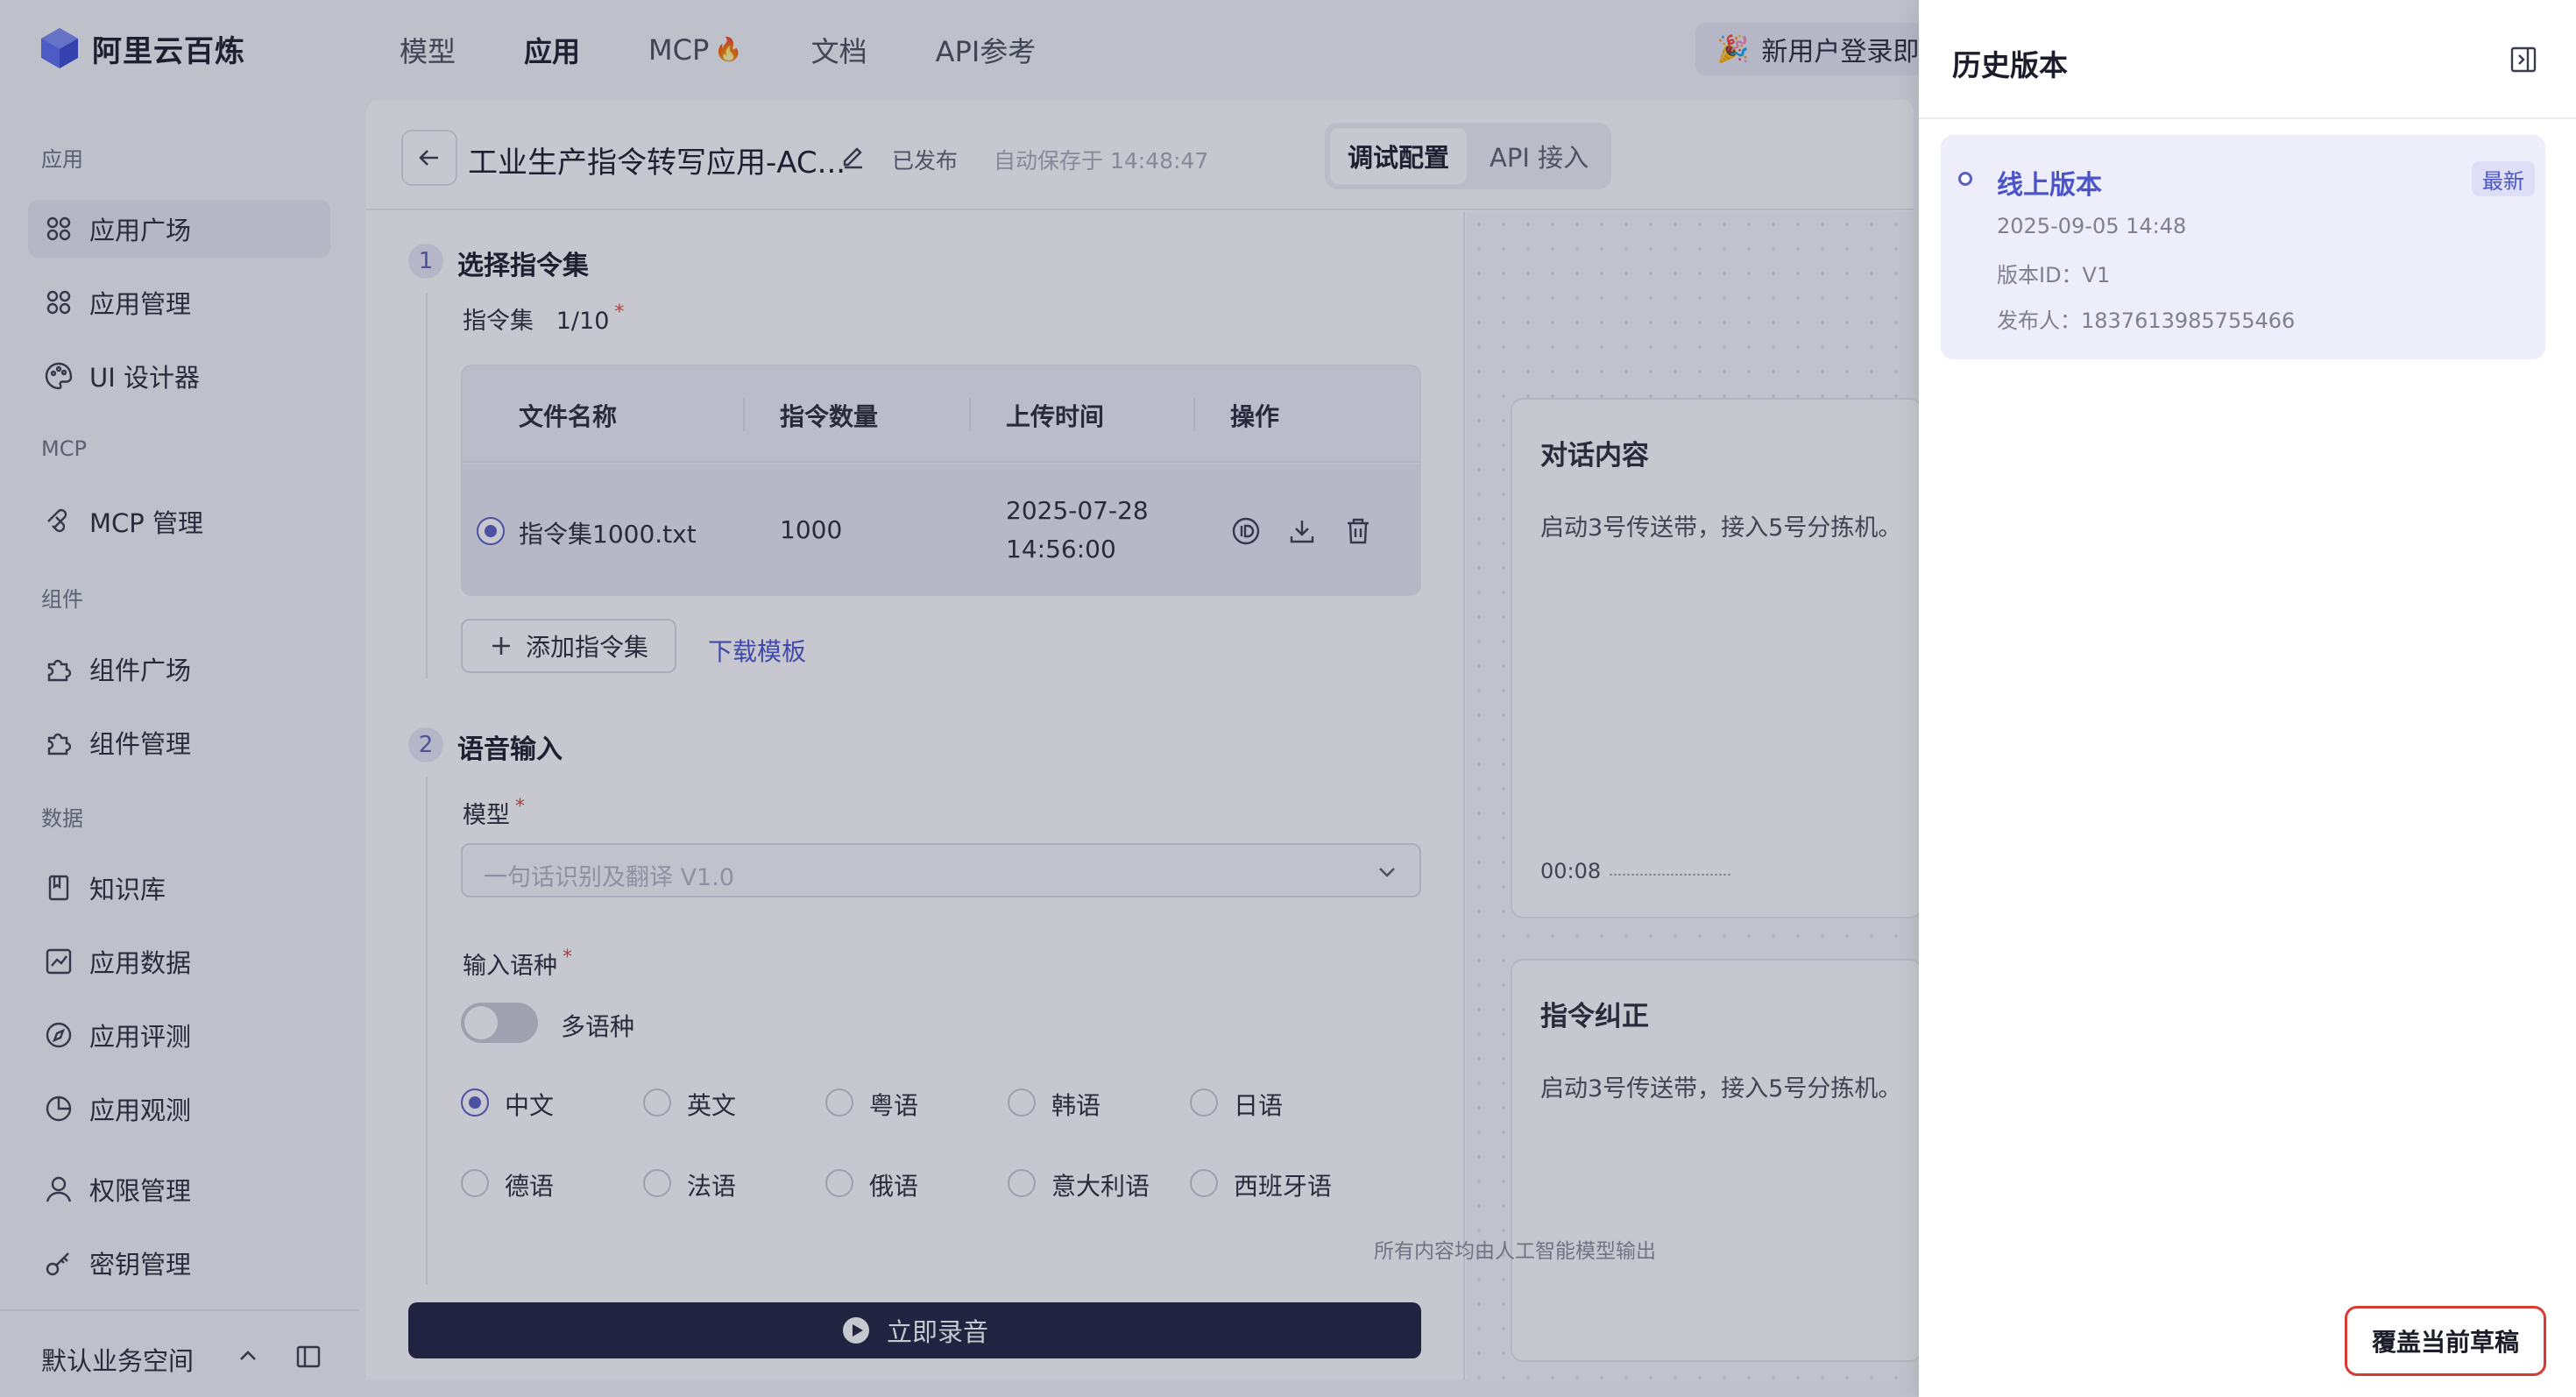 The image size is (2576, 1397). Describe the element at coordinates (2092, 226) in the screenshot. I see `version-date: 2025-09-05 14:48` at that location.